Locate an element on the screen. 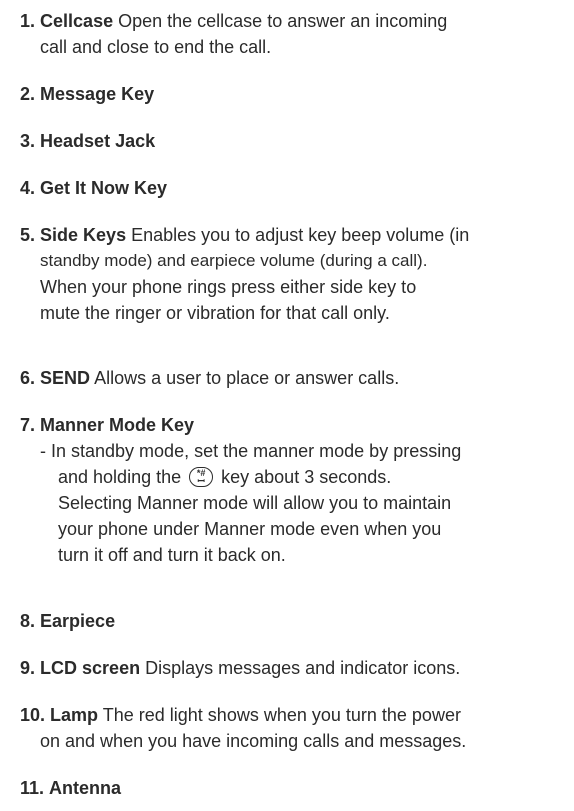 The width and height of the screenshot is (574, 811). item-title: Cellcase is located at coordinates (77, 21).